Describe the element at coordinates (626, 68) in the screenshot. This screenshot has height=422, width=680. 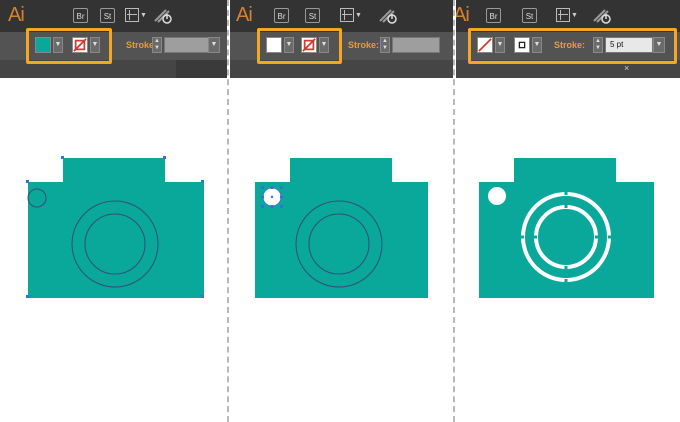
I see `close-tab-icon: ×` at that location.